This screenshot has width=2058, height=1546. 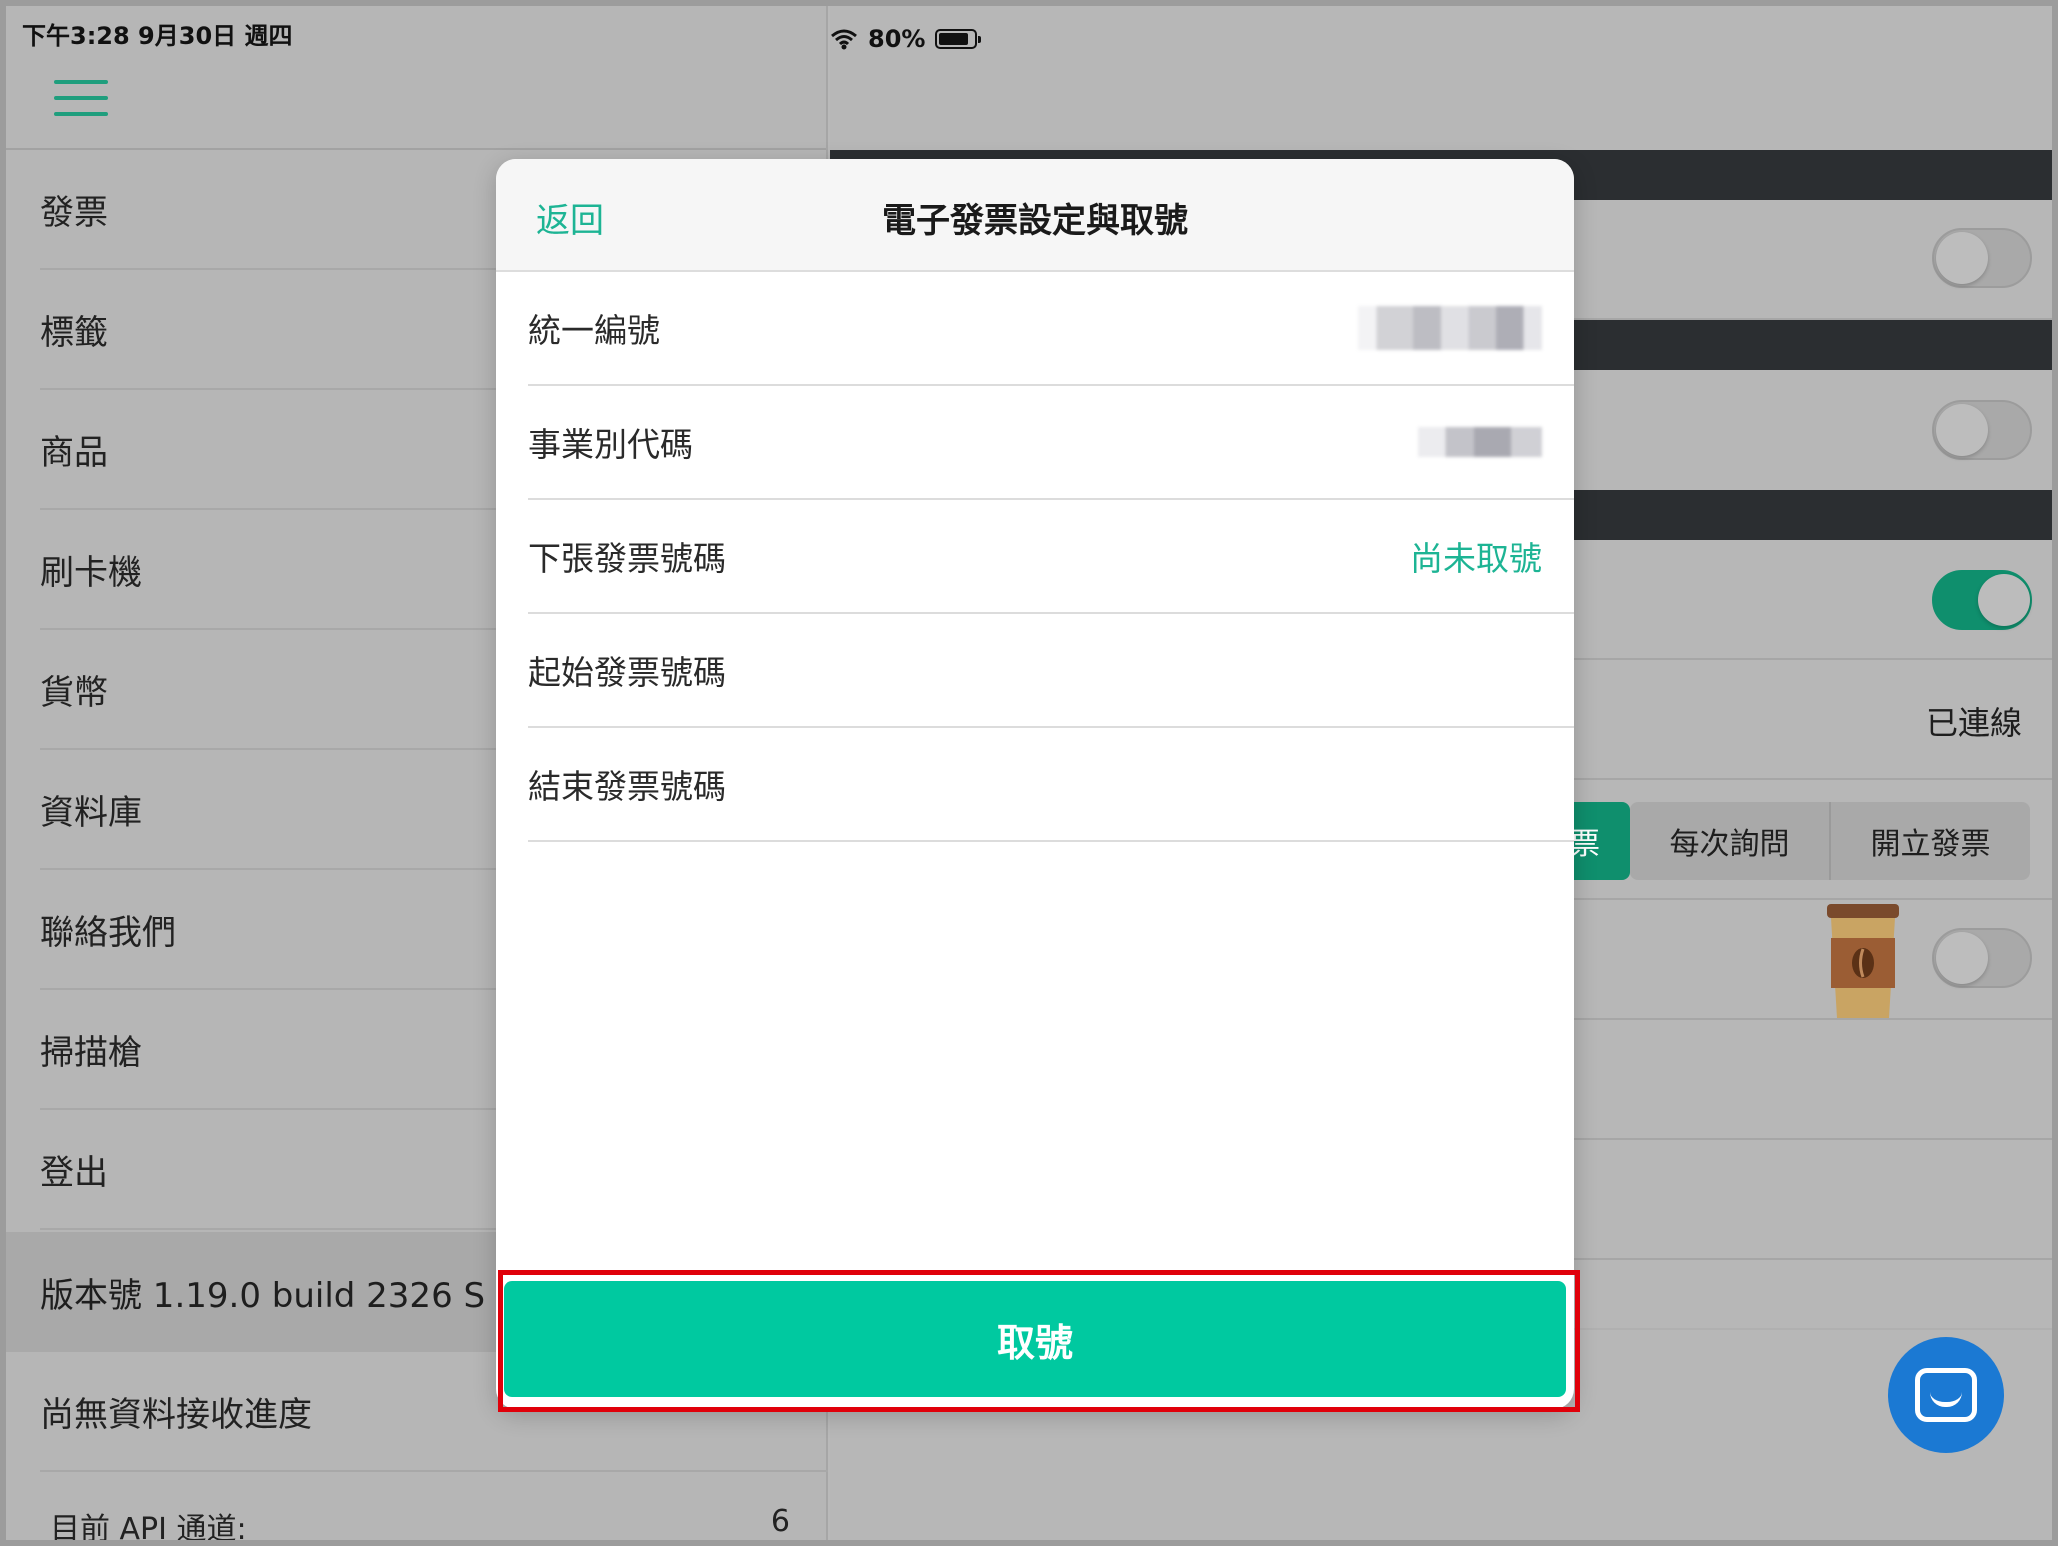 What do you see at coordinates (1051, 557) in the screenshot?
I see `field-next-invoice-number: 下張發票號碼 尚未取號` at bounding box center [1051, 557].